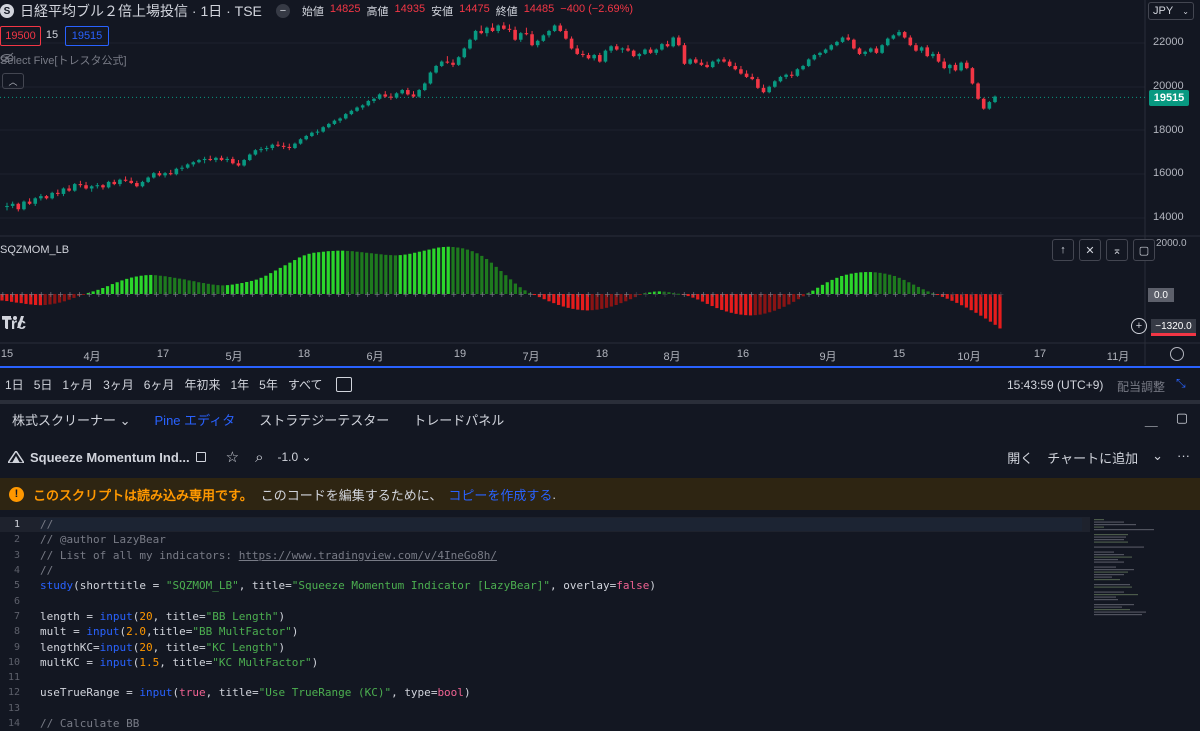 The height and width of the screenshot is (731, 1200). Describe the element at coordinates (1055, 385) in the screenshot. I see `clock-readout: 15:43:59 (UTC+9)` at that location.